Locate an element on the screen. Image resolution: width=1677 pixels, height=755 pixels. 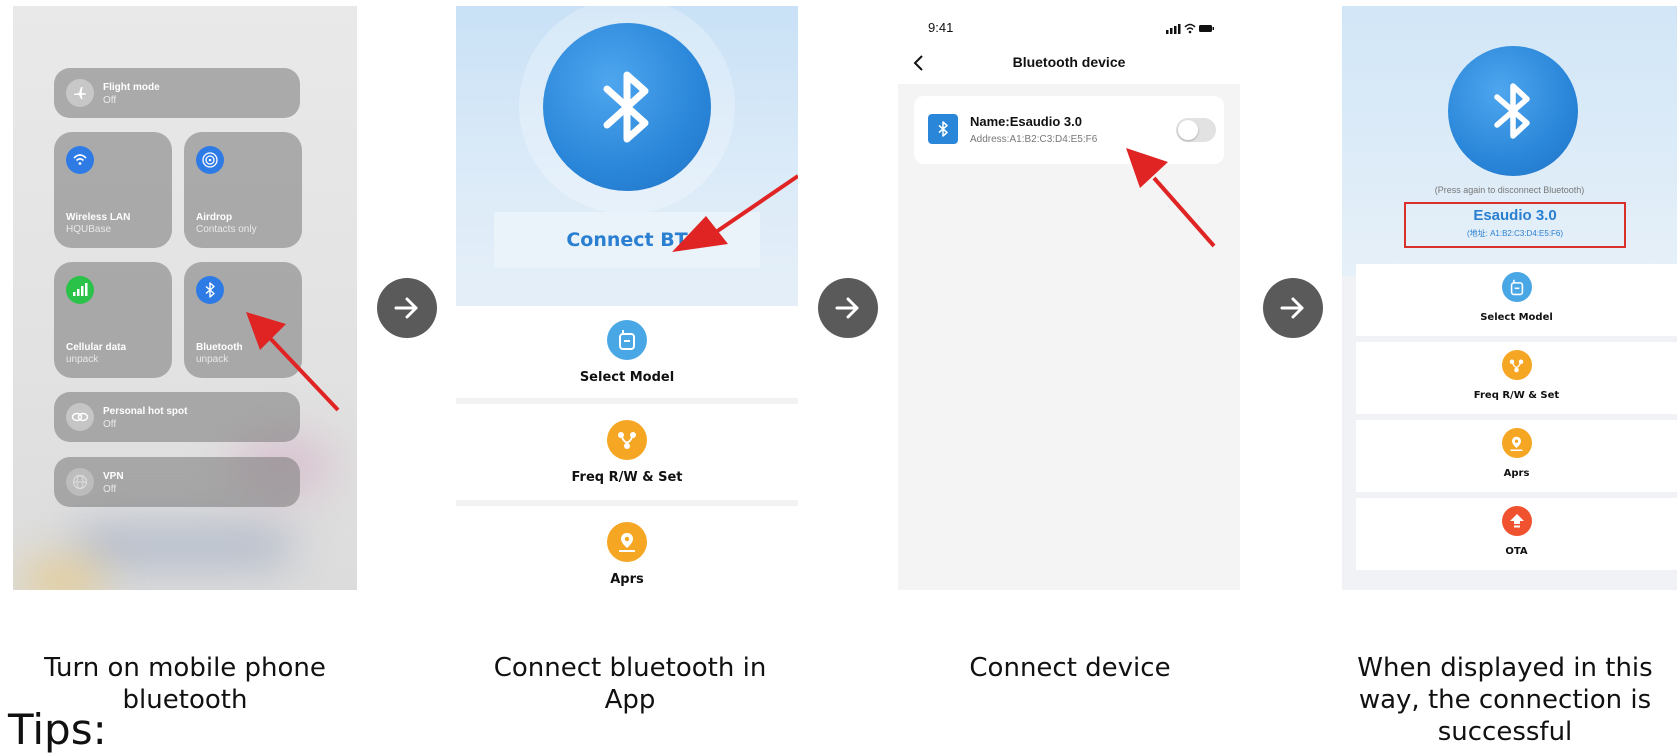
globe-icon is located at coordinates (80, 482).